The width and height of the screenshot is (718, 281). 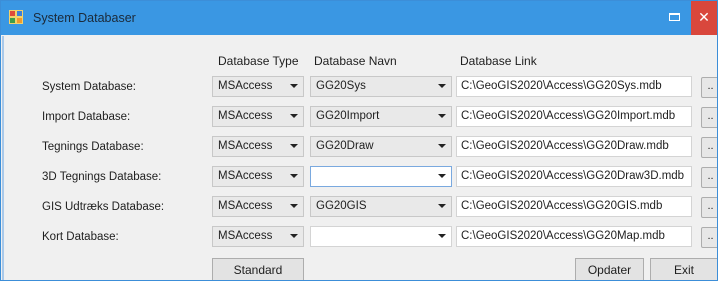 What do you see at coordinates (381, 236) in the screenshot?
I see `kort-db-name-select` at bounding box center [381, 236].